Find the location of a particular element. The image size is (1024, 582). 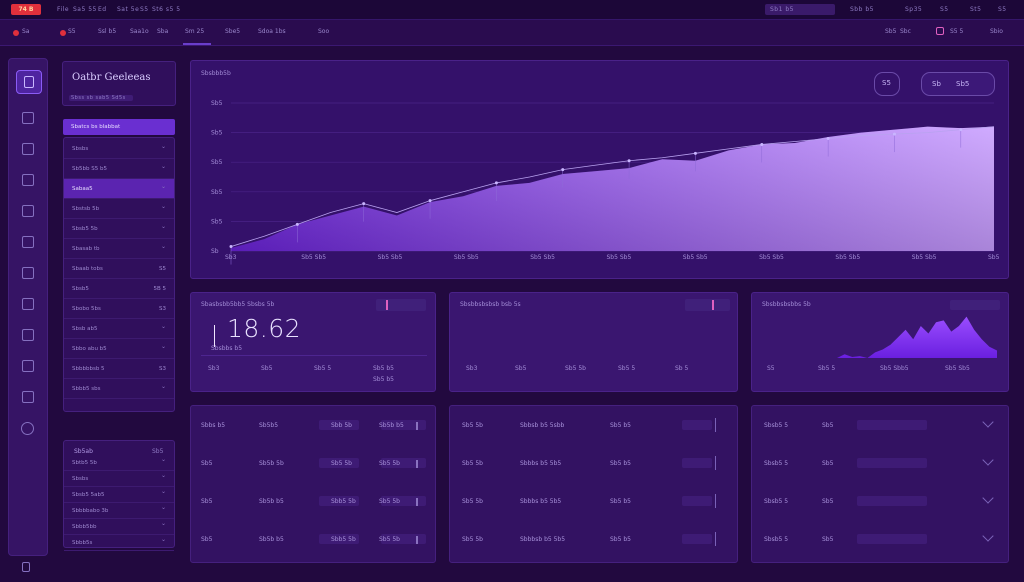

nav-item: Sbsb ab5 ⌄ is located at coordinates (119, 329).